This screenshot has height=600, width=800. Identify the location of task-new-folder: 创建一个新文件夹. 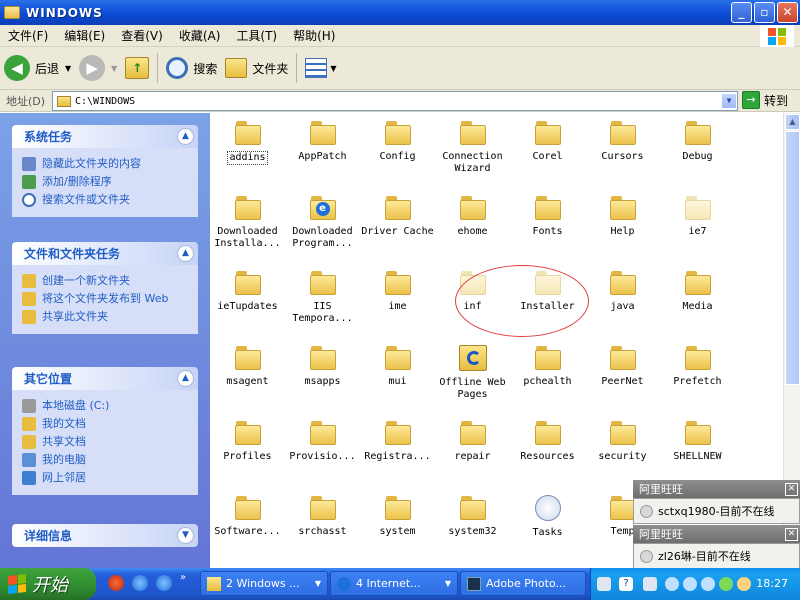
(106, 281).